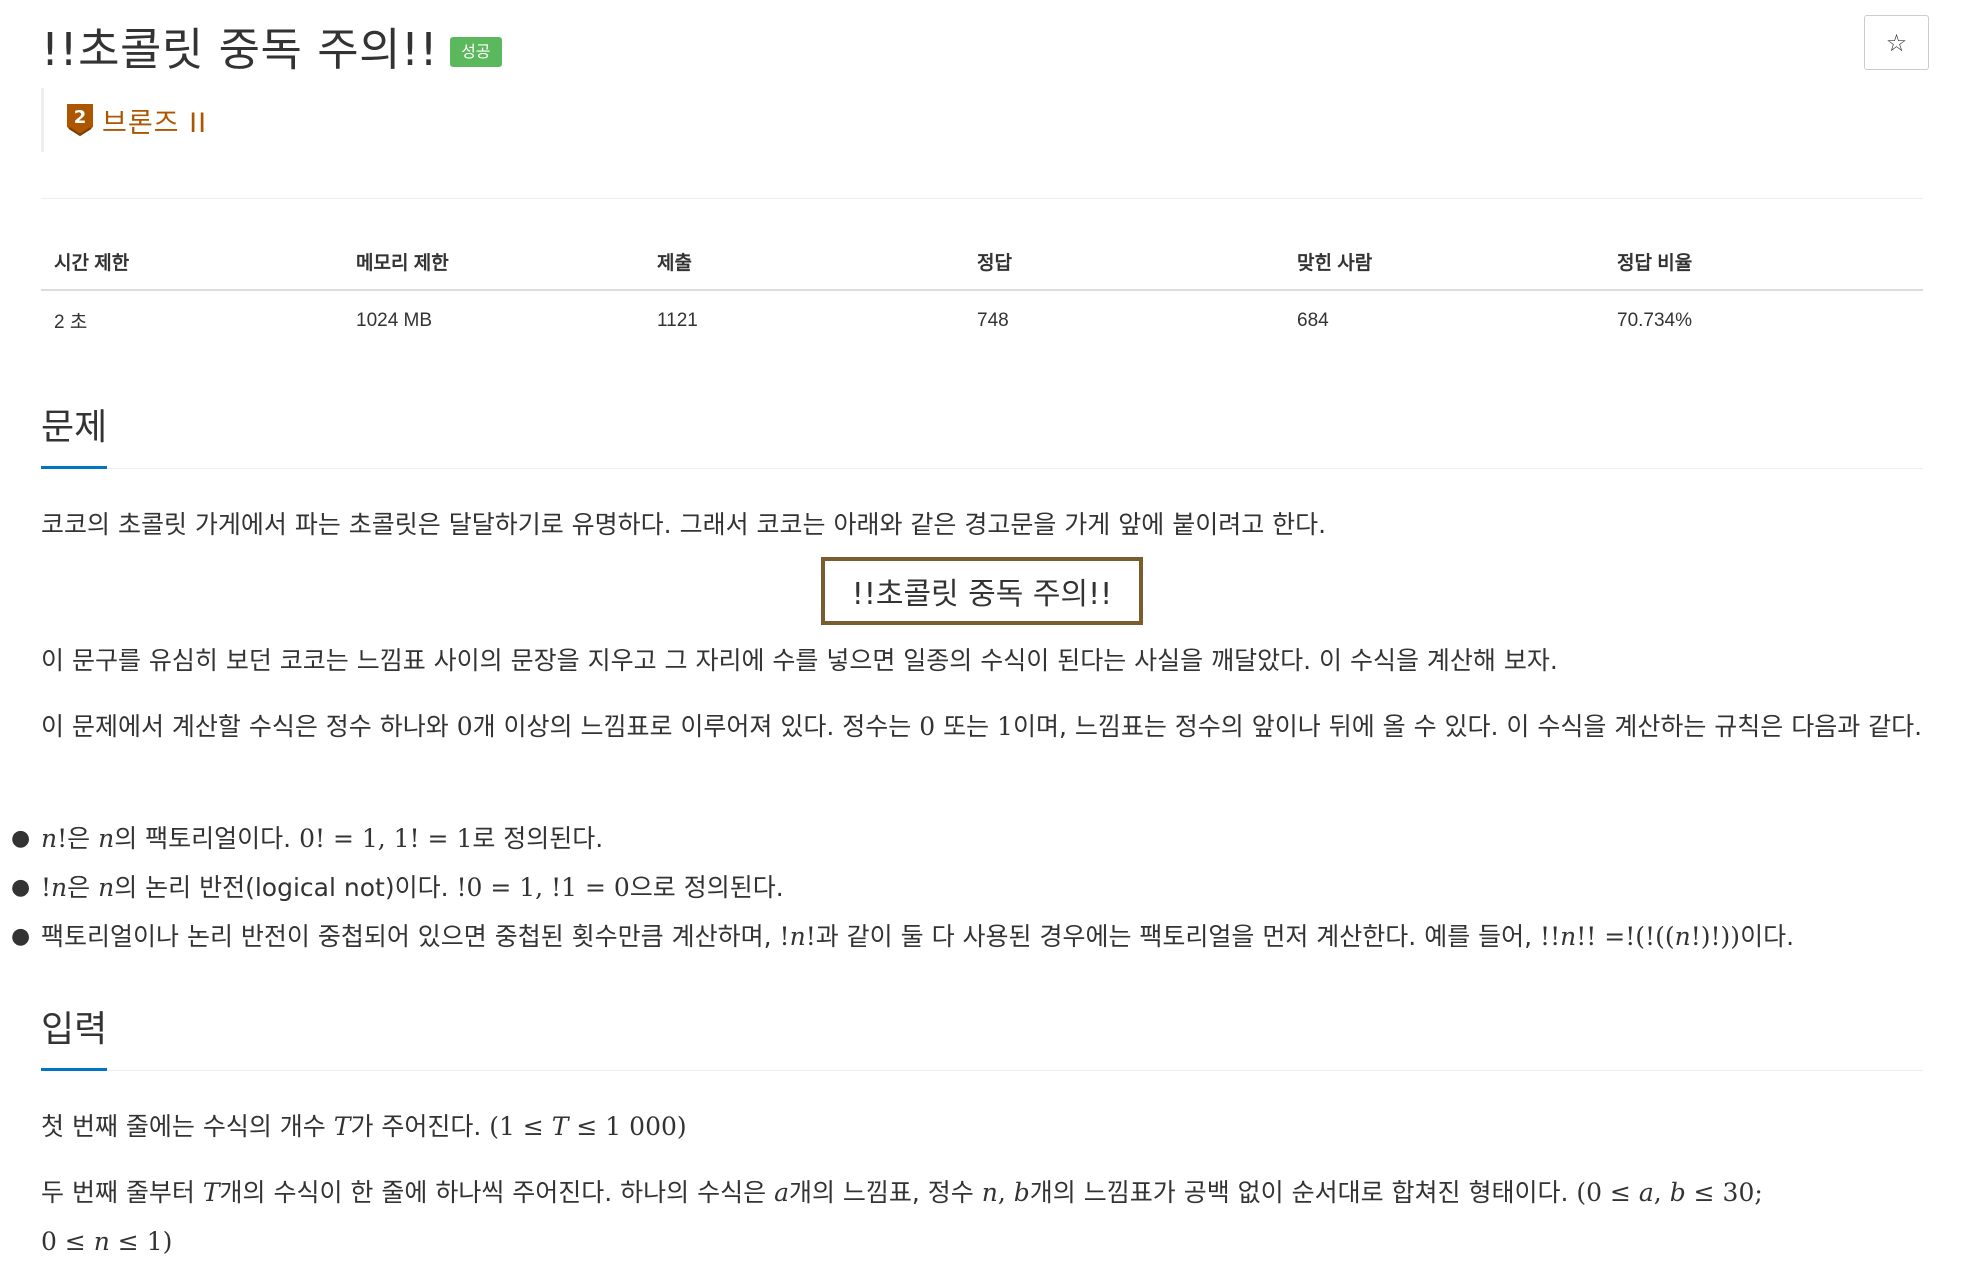 This screenshot has width=1963, height=1276. What do you see at coordinates (187, 1126) in the screenshot?
I see `text-span: 첫 번째 줄에는 수식의 개수` at bounding box center [187, 1126].